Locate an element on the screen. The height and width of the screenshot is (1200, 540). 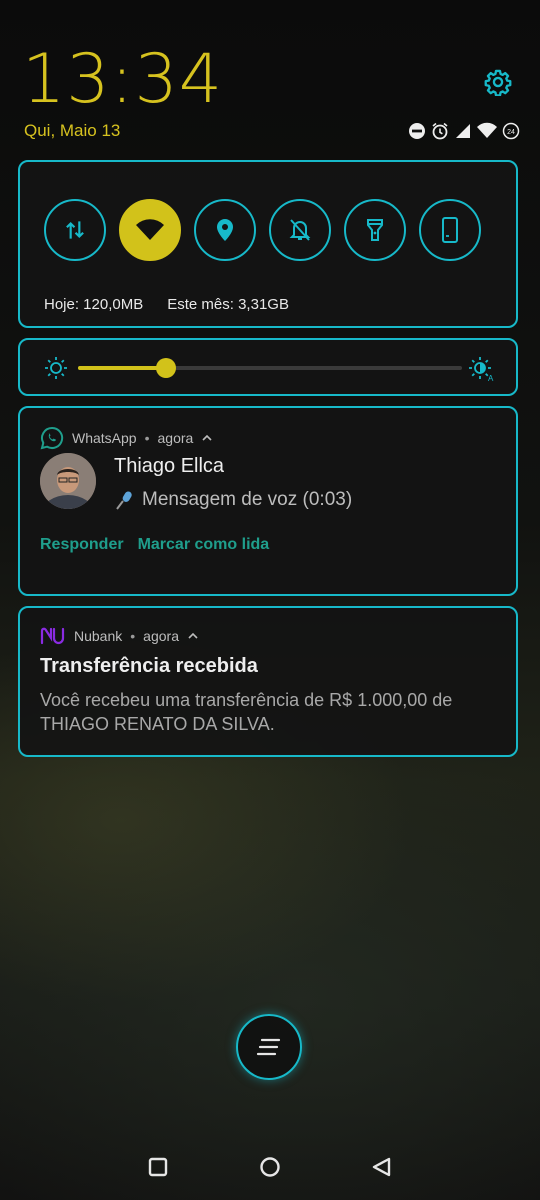
signal-icon is located at coordinates (463, 131).